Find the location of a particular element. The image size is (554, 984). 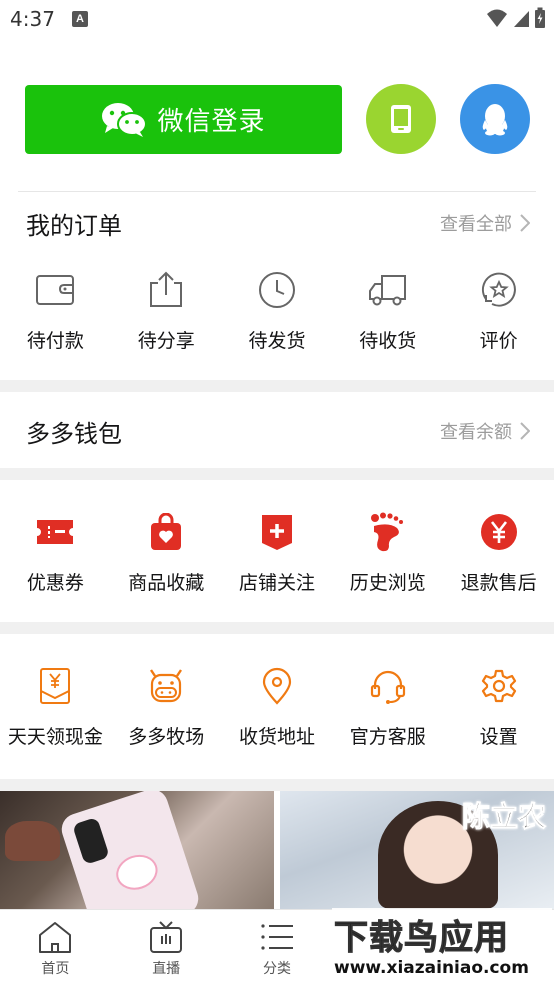

truck-icon is located at coordinates (387, 290).